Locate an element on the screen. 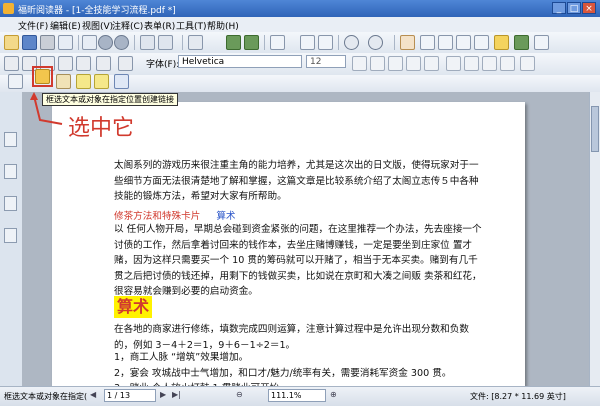 The height and width of the screenshot is (406, 600). justify-icon is located at coordinates (507, 63).